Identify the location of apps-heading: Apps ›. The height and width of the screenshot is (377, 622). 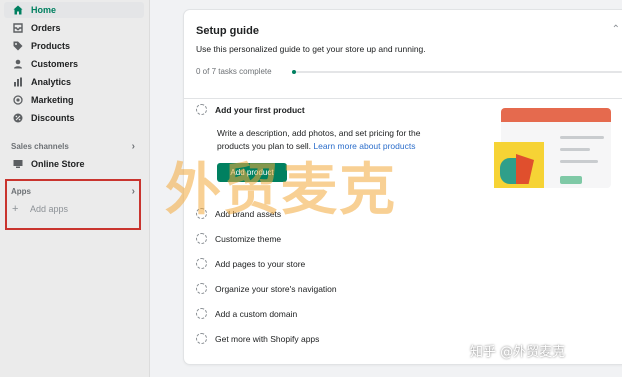
(73, 191).